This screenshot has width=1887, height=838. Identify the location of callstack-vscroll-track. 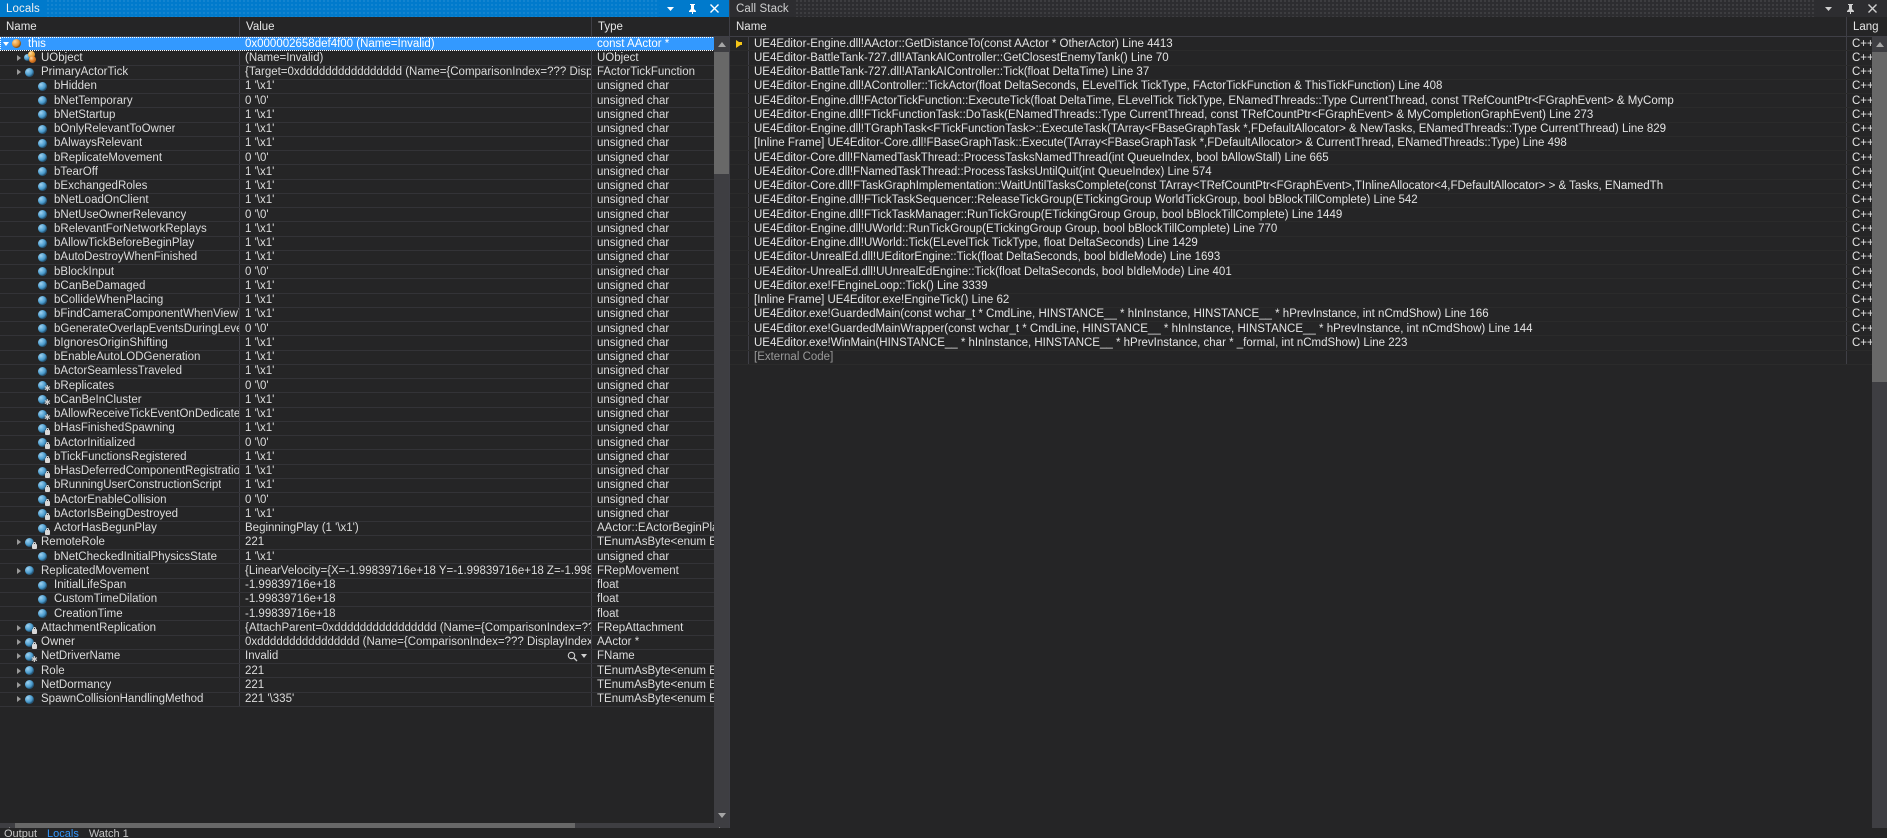
(1879, 437).